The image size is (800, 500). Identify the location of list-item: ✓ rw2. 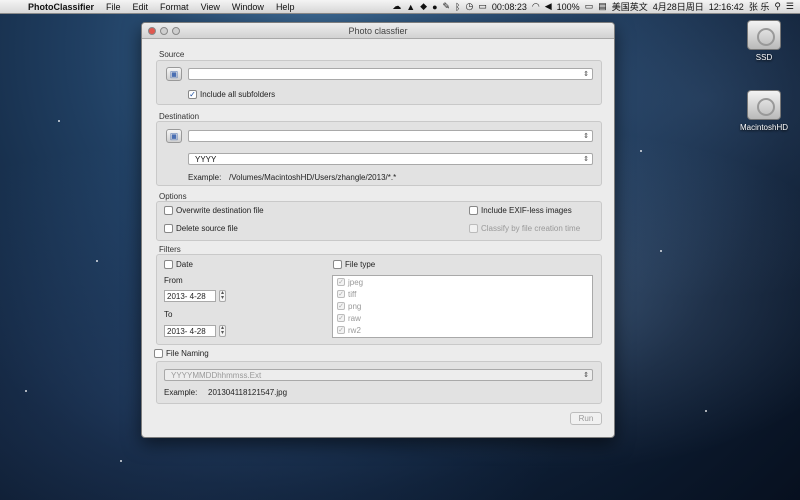
(462, 330).